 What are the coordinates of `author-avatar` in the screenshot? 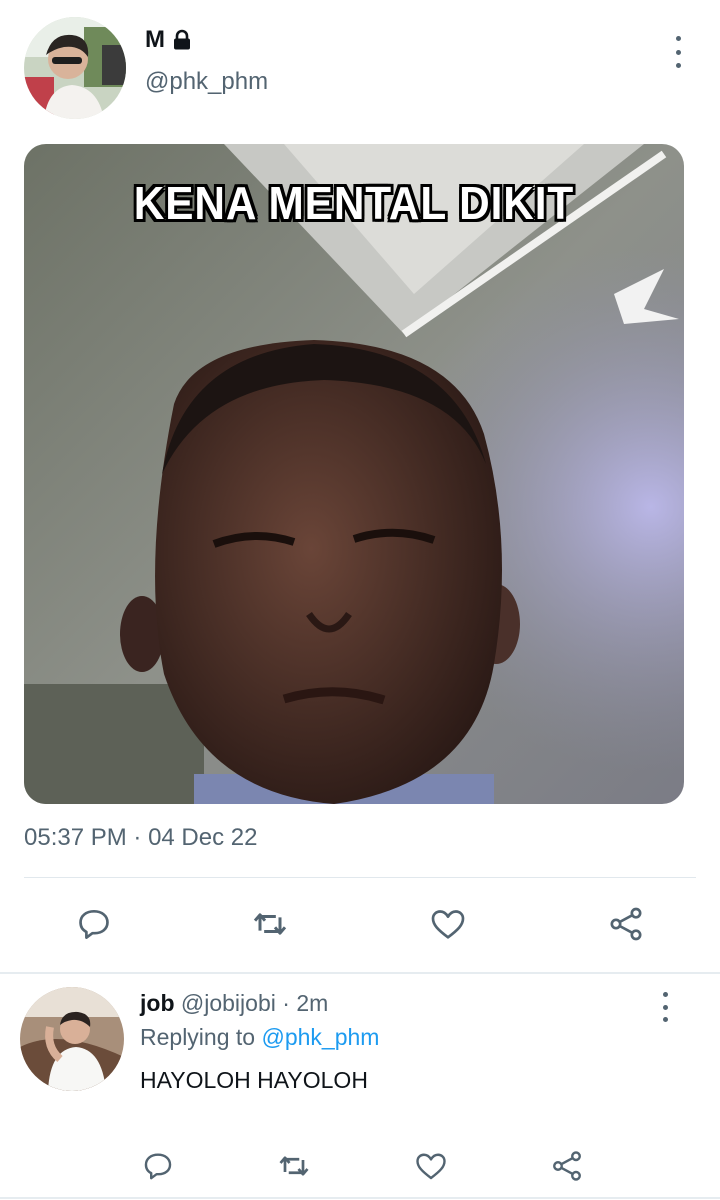 It's located at (75, 68).